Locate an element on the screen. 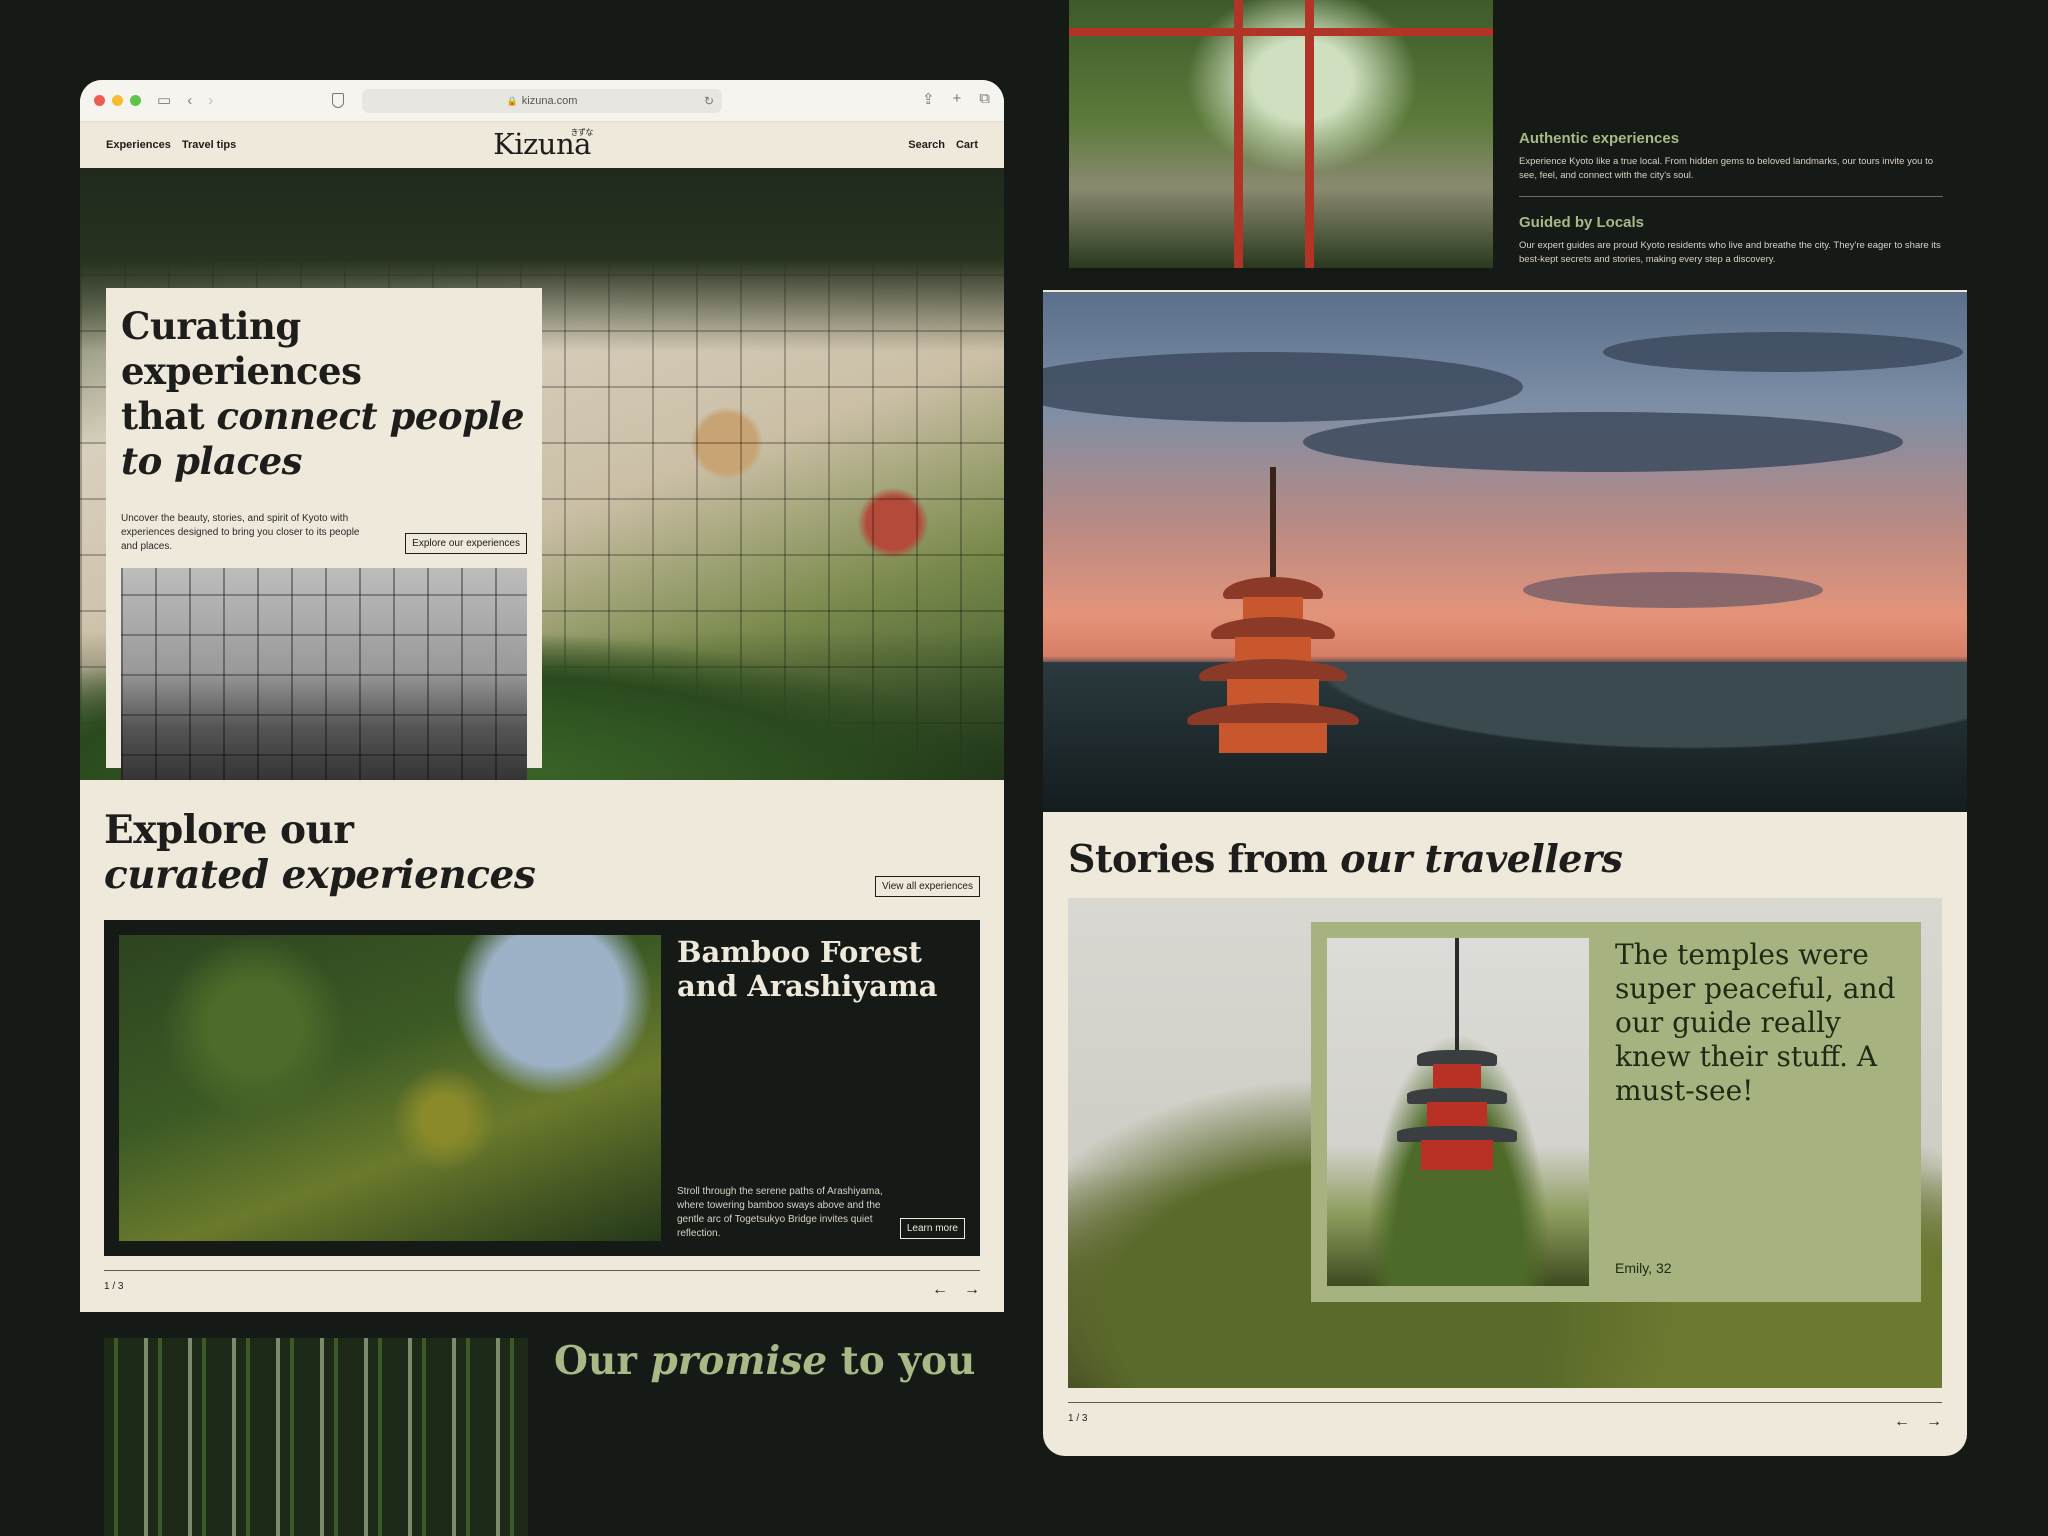 This screenshot has height=1536, width=2048. testimonial-pagoda-image is located at coordinates (1458, 1112).